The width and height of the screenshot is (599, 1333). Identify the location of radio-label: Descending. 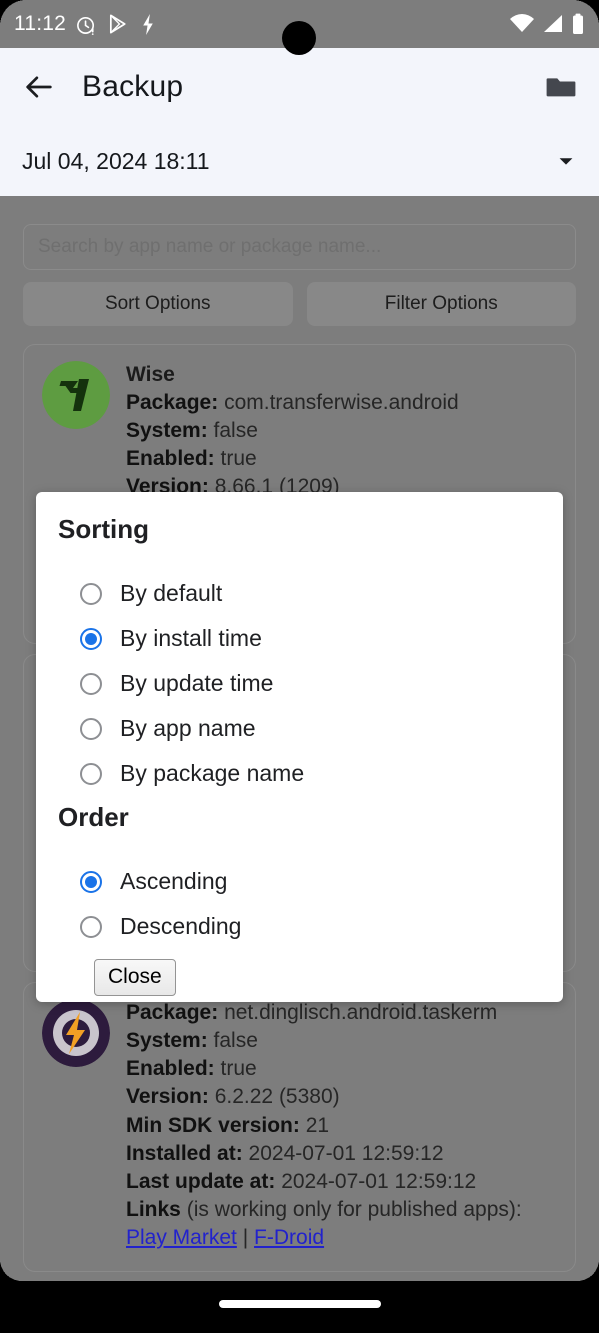
(181, 926).